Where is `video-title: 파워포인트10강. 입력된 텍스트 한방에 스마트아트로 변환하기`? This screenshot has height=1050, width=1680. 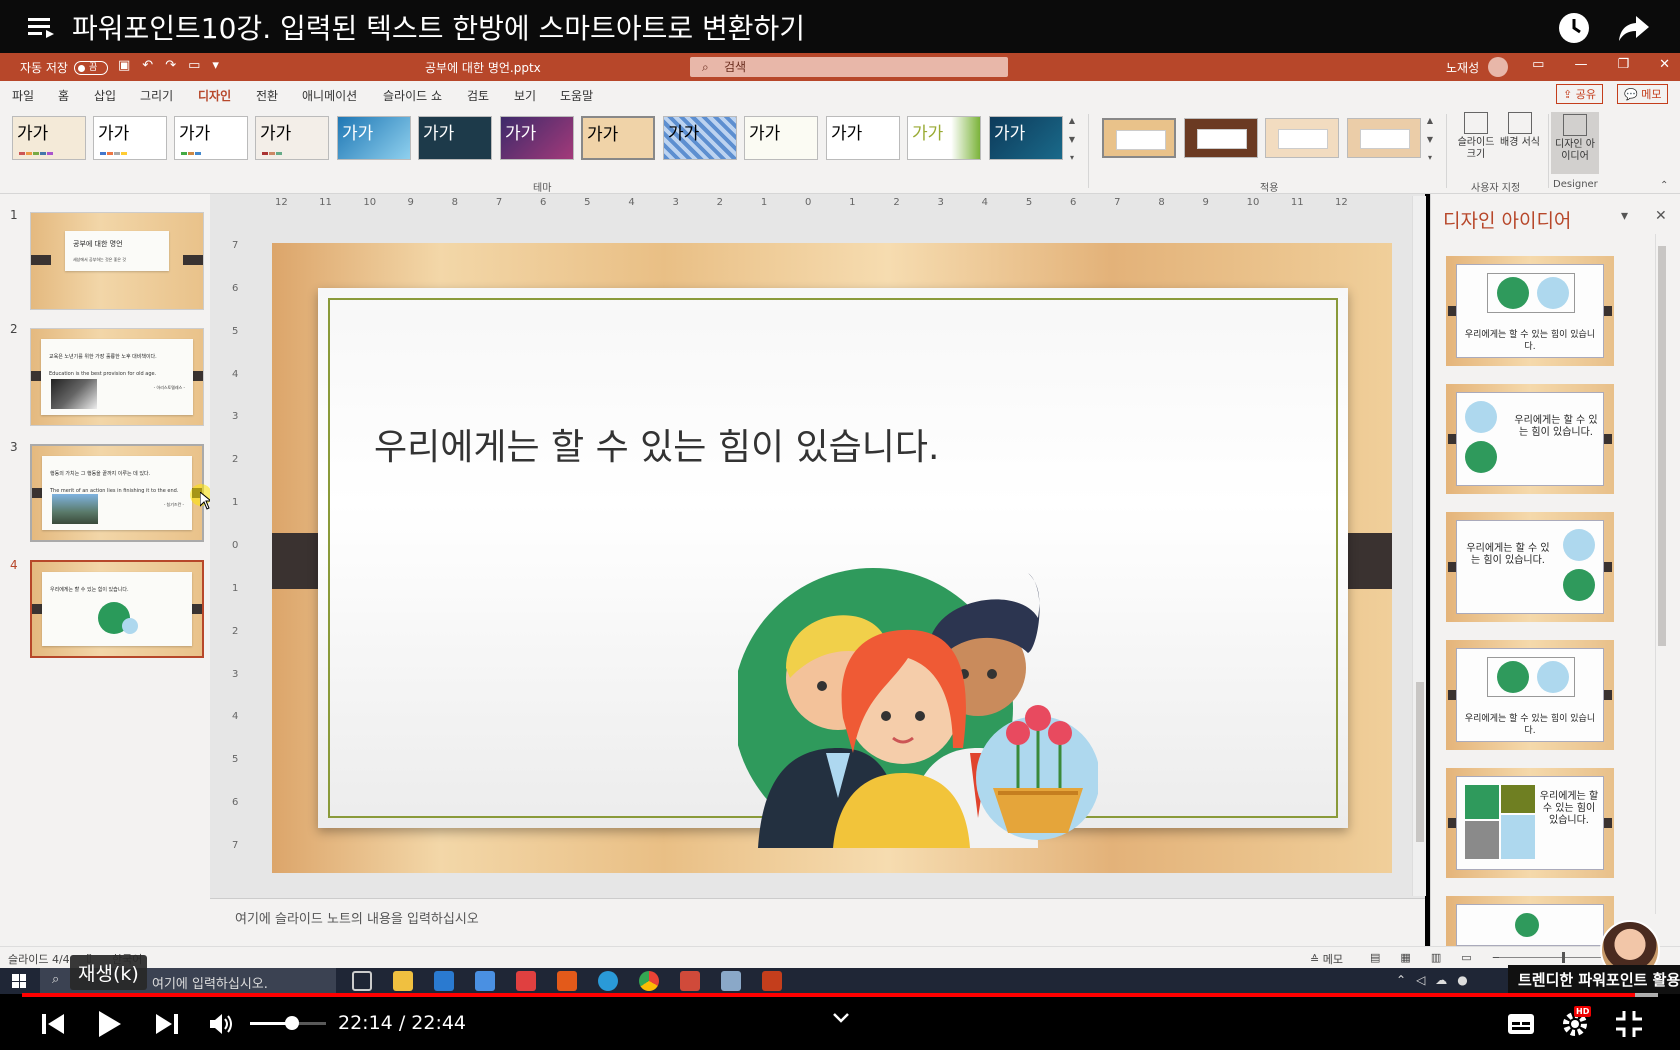
video-title: 파워포인트10강. 입력된 텍스트 한방에 스마트아트로 변환하기 is located at coordinates (438, 27).